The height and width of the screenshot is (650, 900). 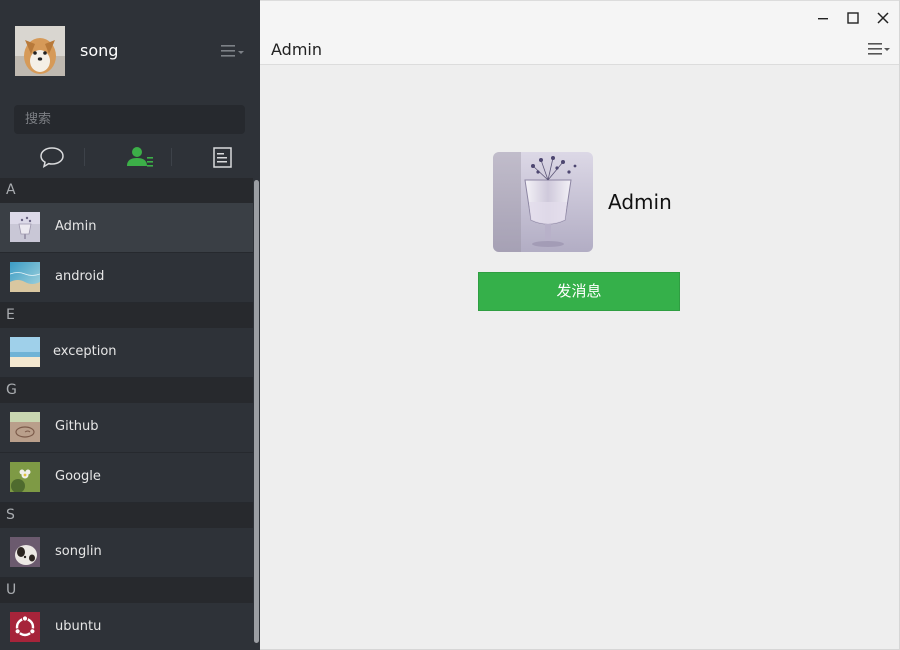 I want to click on close-button, so click(x=883, y=18).